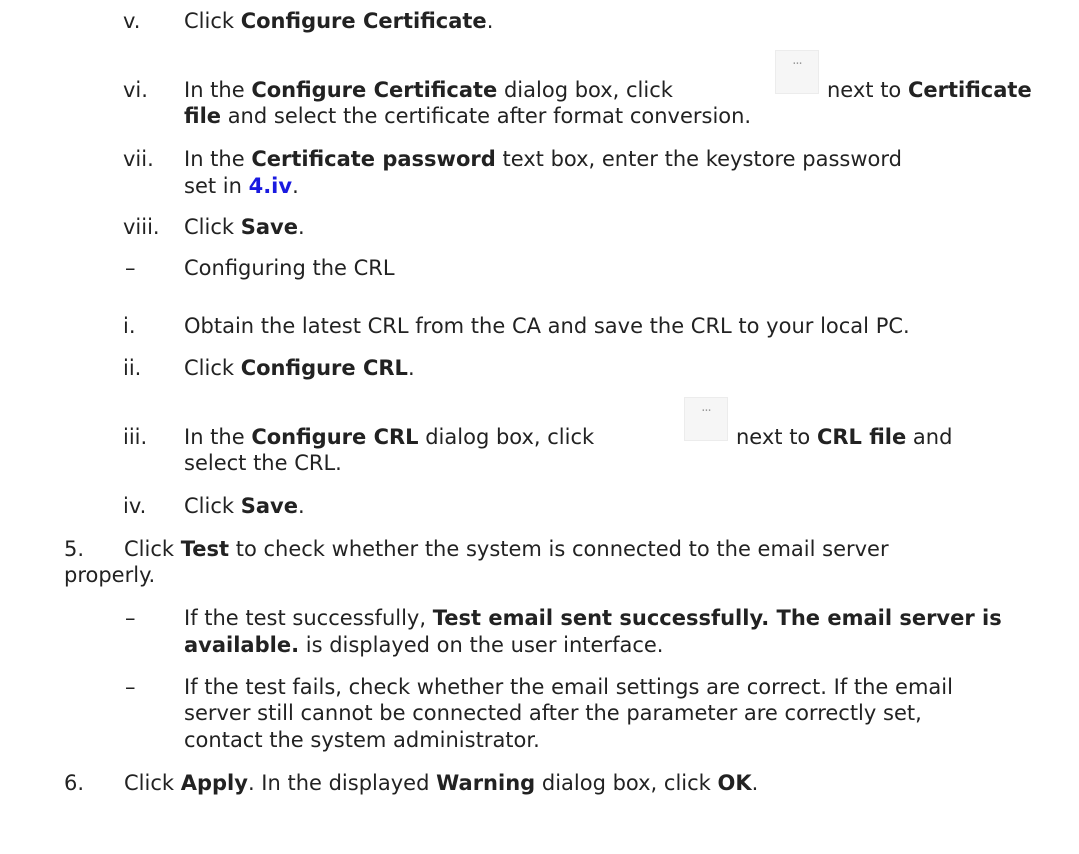  I want to click on marker-6: 6., so click(74, 783).